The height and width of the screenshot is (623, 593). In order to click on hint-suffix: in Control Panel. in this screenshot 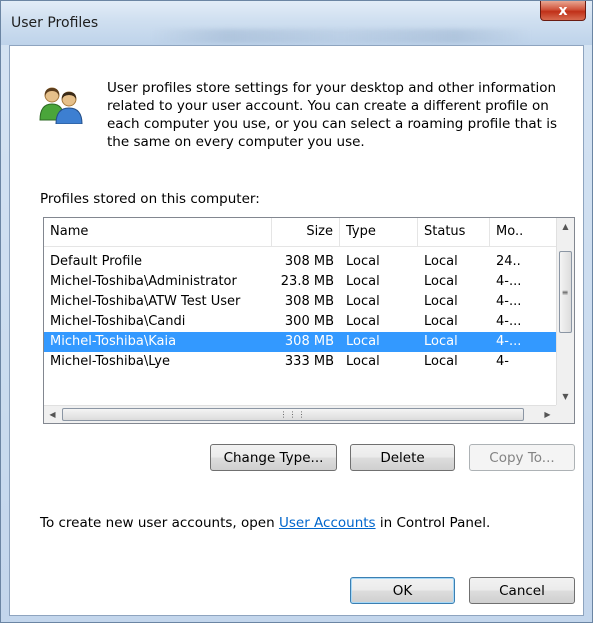, I will do `click(433, 523)`.